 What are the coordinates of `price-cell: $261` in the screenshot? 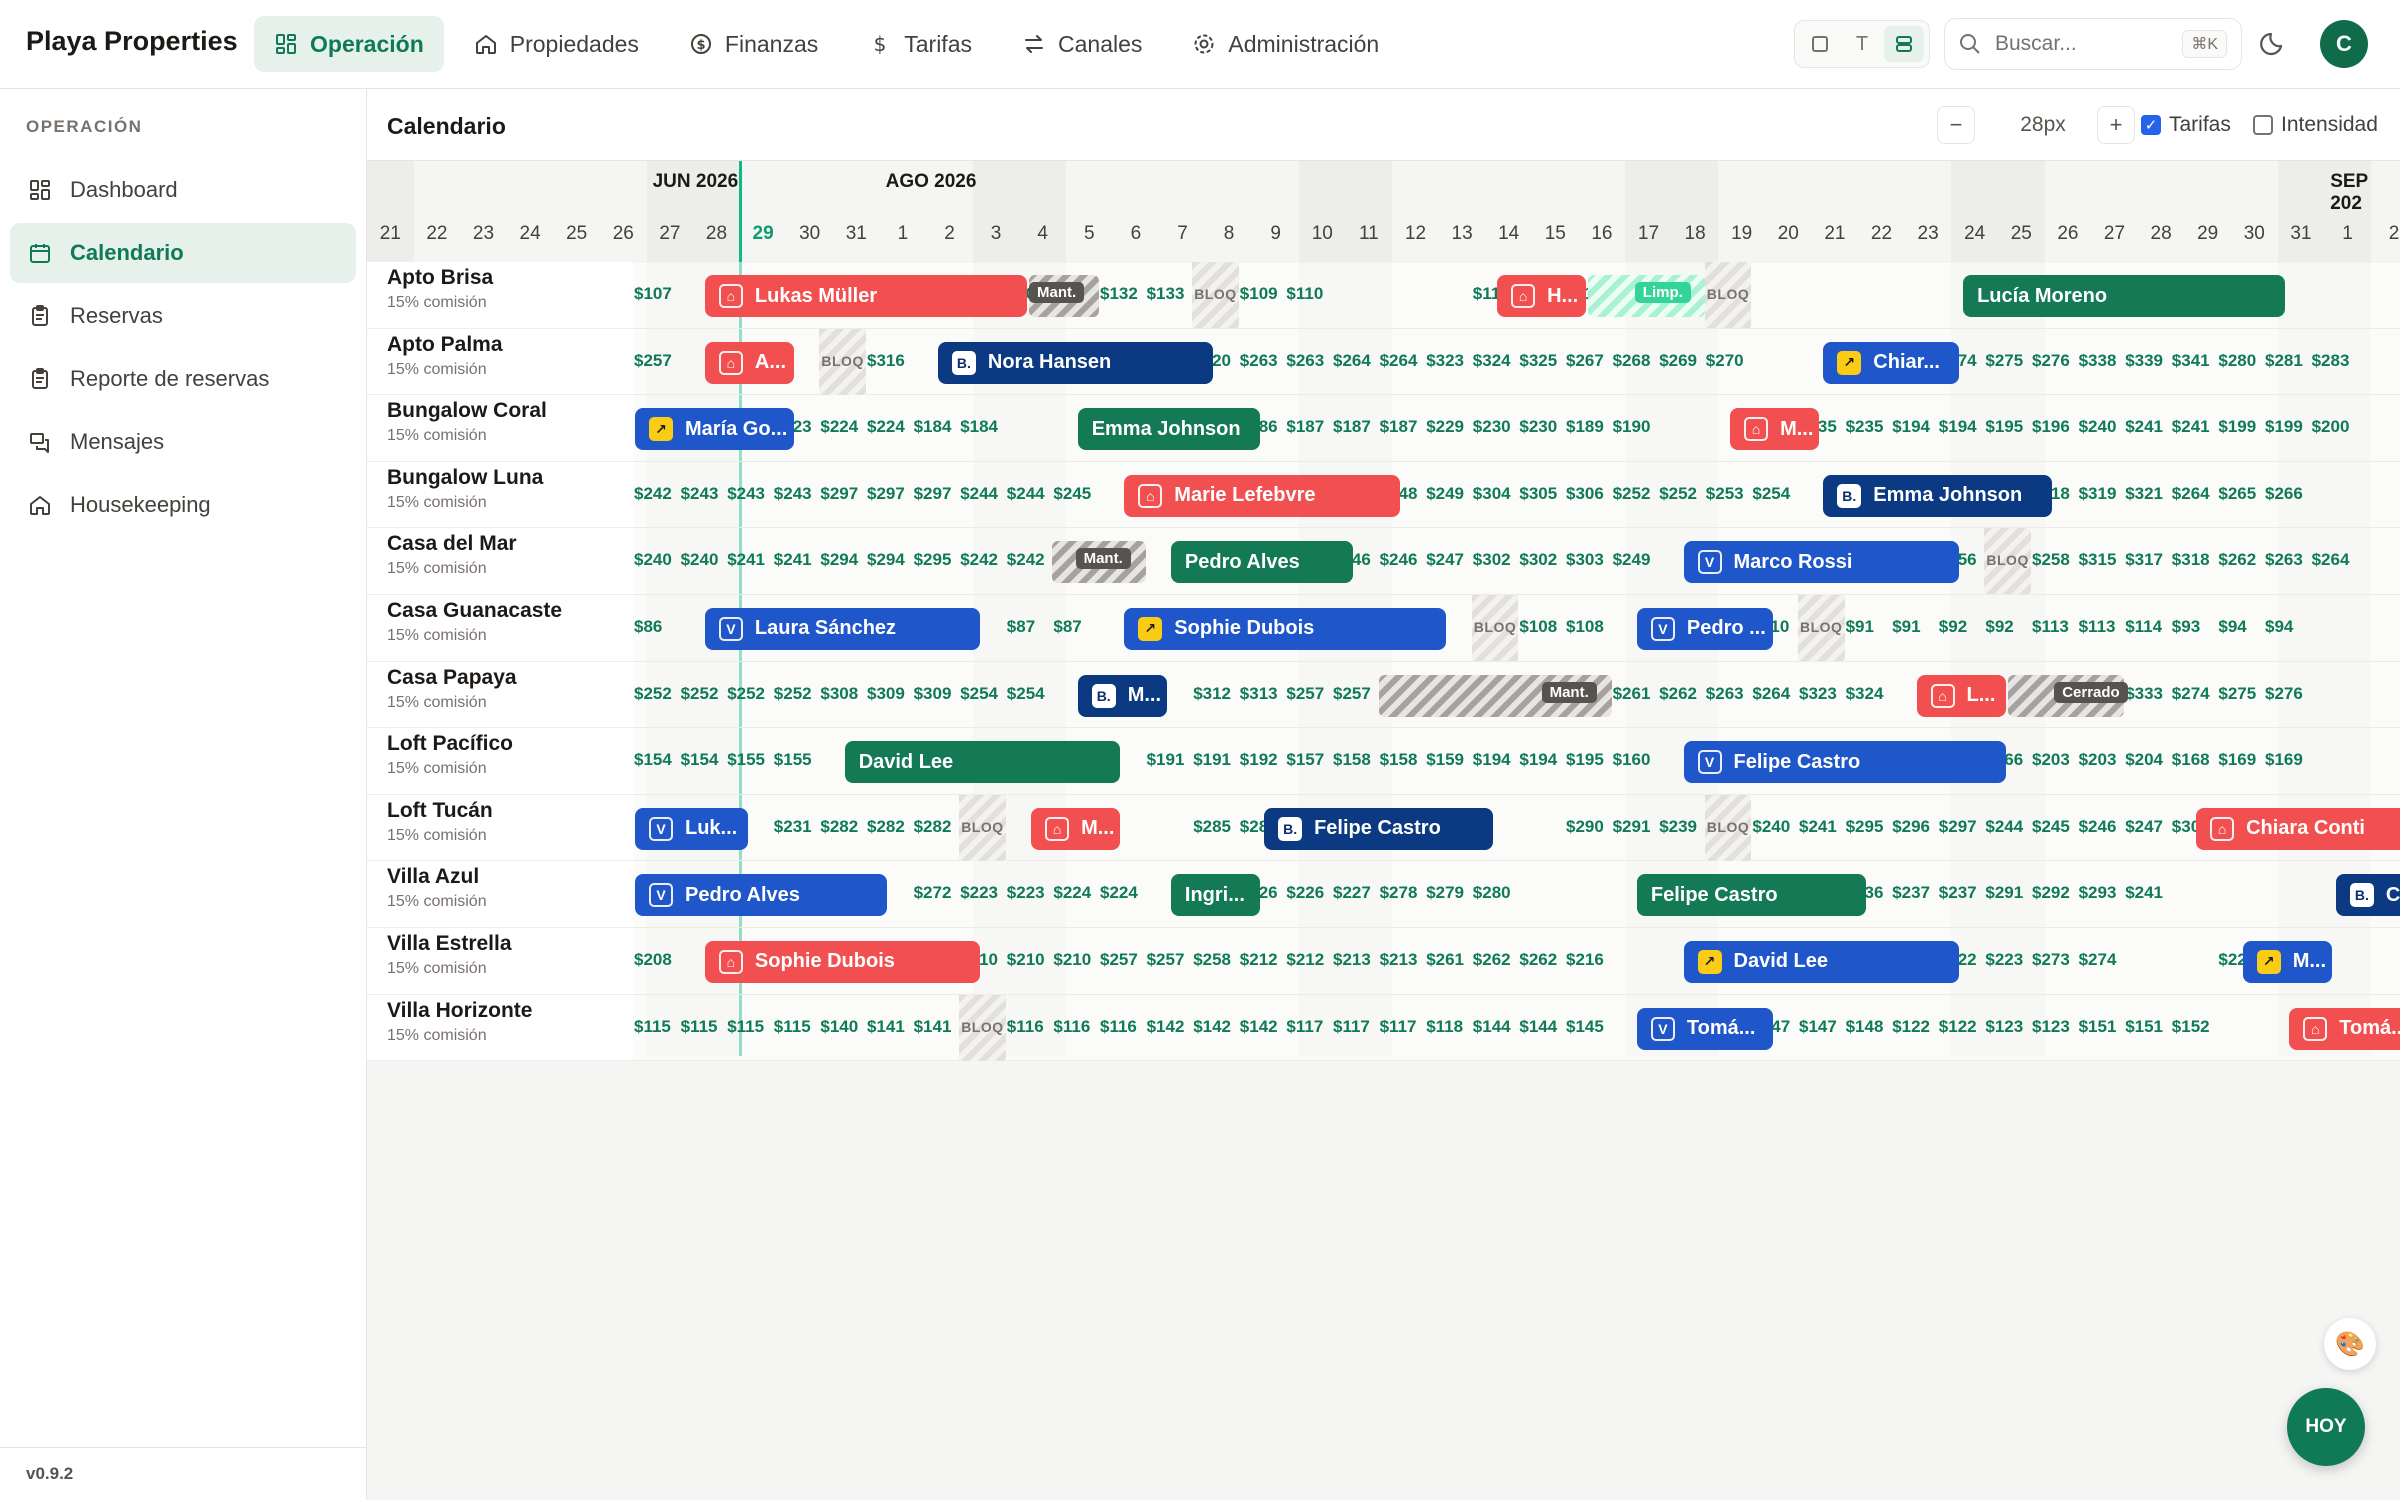 It's located at (1449, 960).